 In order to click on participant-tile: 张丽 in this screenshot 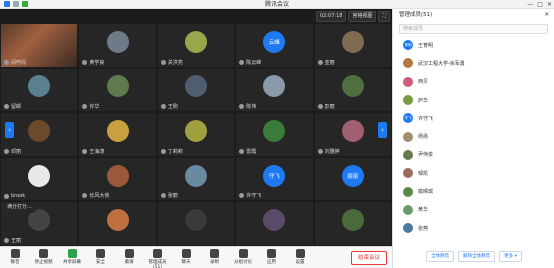, I will do `click(196, 179)`.